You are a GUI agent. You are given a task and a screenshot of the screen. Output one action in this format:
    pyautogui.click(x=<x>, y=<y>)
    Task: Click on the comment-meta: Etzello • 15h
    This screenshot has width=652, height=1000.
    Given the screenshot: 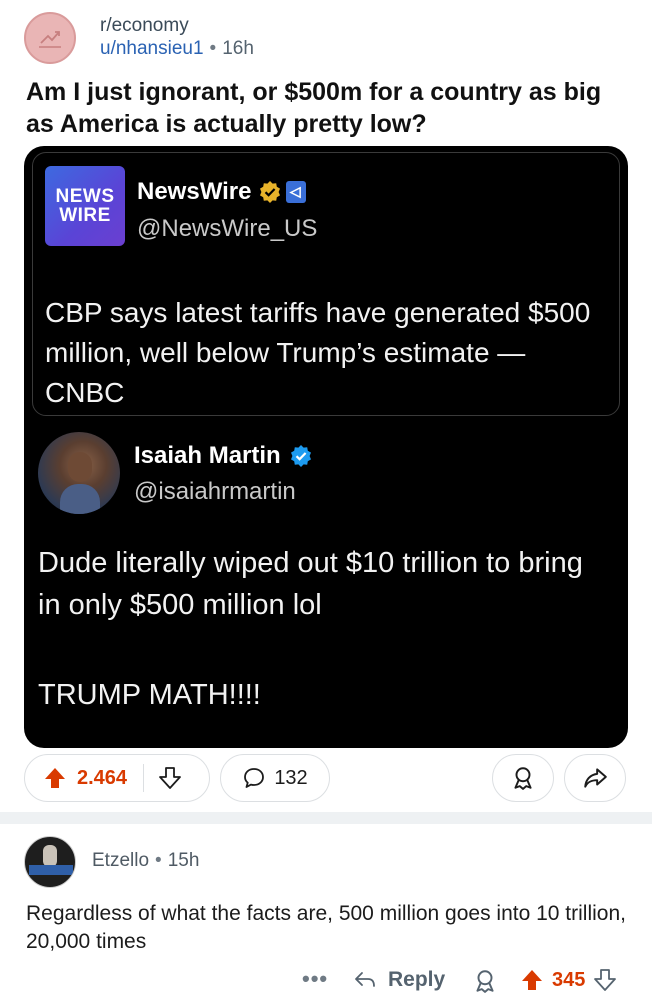 What is the action you would take?
    pyautogui.click(x=145, y=861)
    